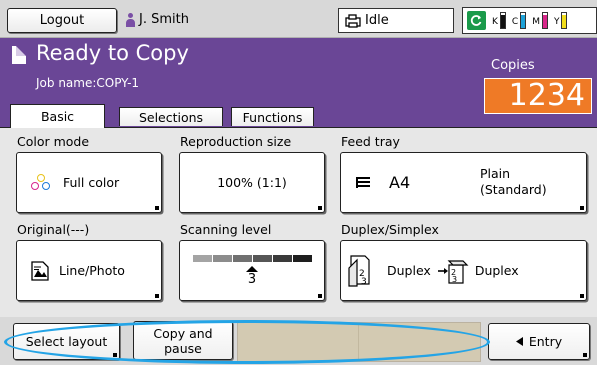 Image resolution: width=597 pixels, height=365 pixels. Describe the element at coordinates (53, 229) in the screenshot. I see `original-label: Original(---)` at that location.